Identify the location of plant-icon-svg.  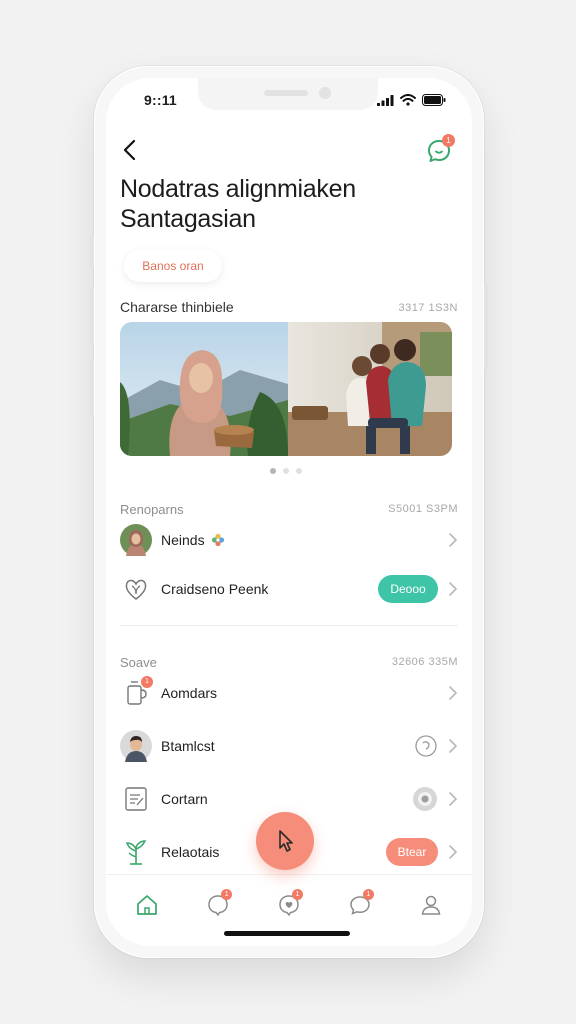
(136, 852).